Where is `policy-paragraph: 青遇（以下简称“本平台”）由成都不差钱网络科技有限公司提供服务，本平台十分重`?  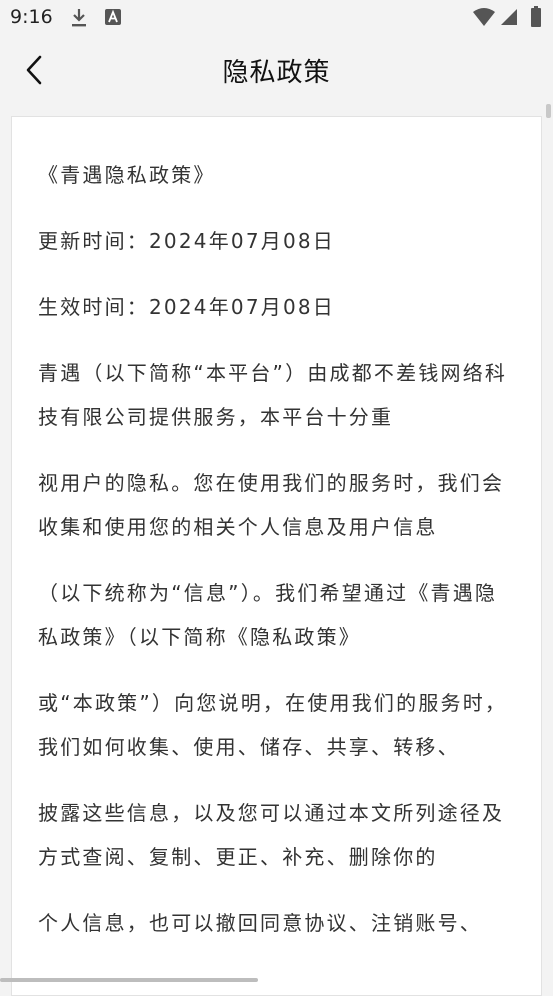
policy-paragraph: 青遇（以下简称“本平台”）由成都不差钱网络科技有限公司提供服务，本平台十分重 is located at coordinates (273, 395).